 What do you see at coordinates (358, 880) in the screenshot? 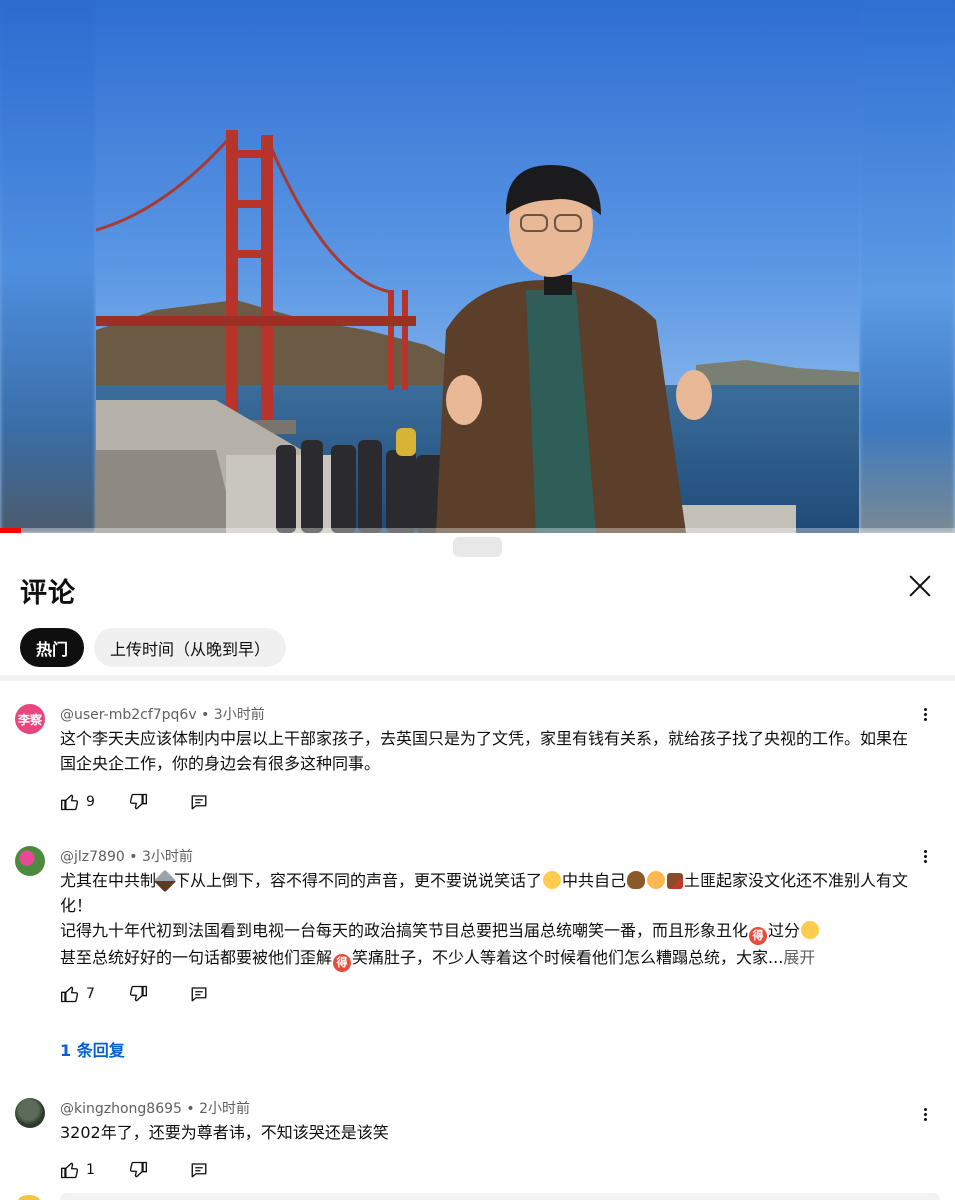
I see `comment-text-part: 下从上倒下，容不得不同的声音，更不要说说笑话了` at bounding box center [358, 880].